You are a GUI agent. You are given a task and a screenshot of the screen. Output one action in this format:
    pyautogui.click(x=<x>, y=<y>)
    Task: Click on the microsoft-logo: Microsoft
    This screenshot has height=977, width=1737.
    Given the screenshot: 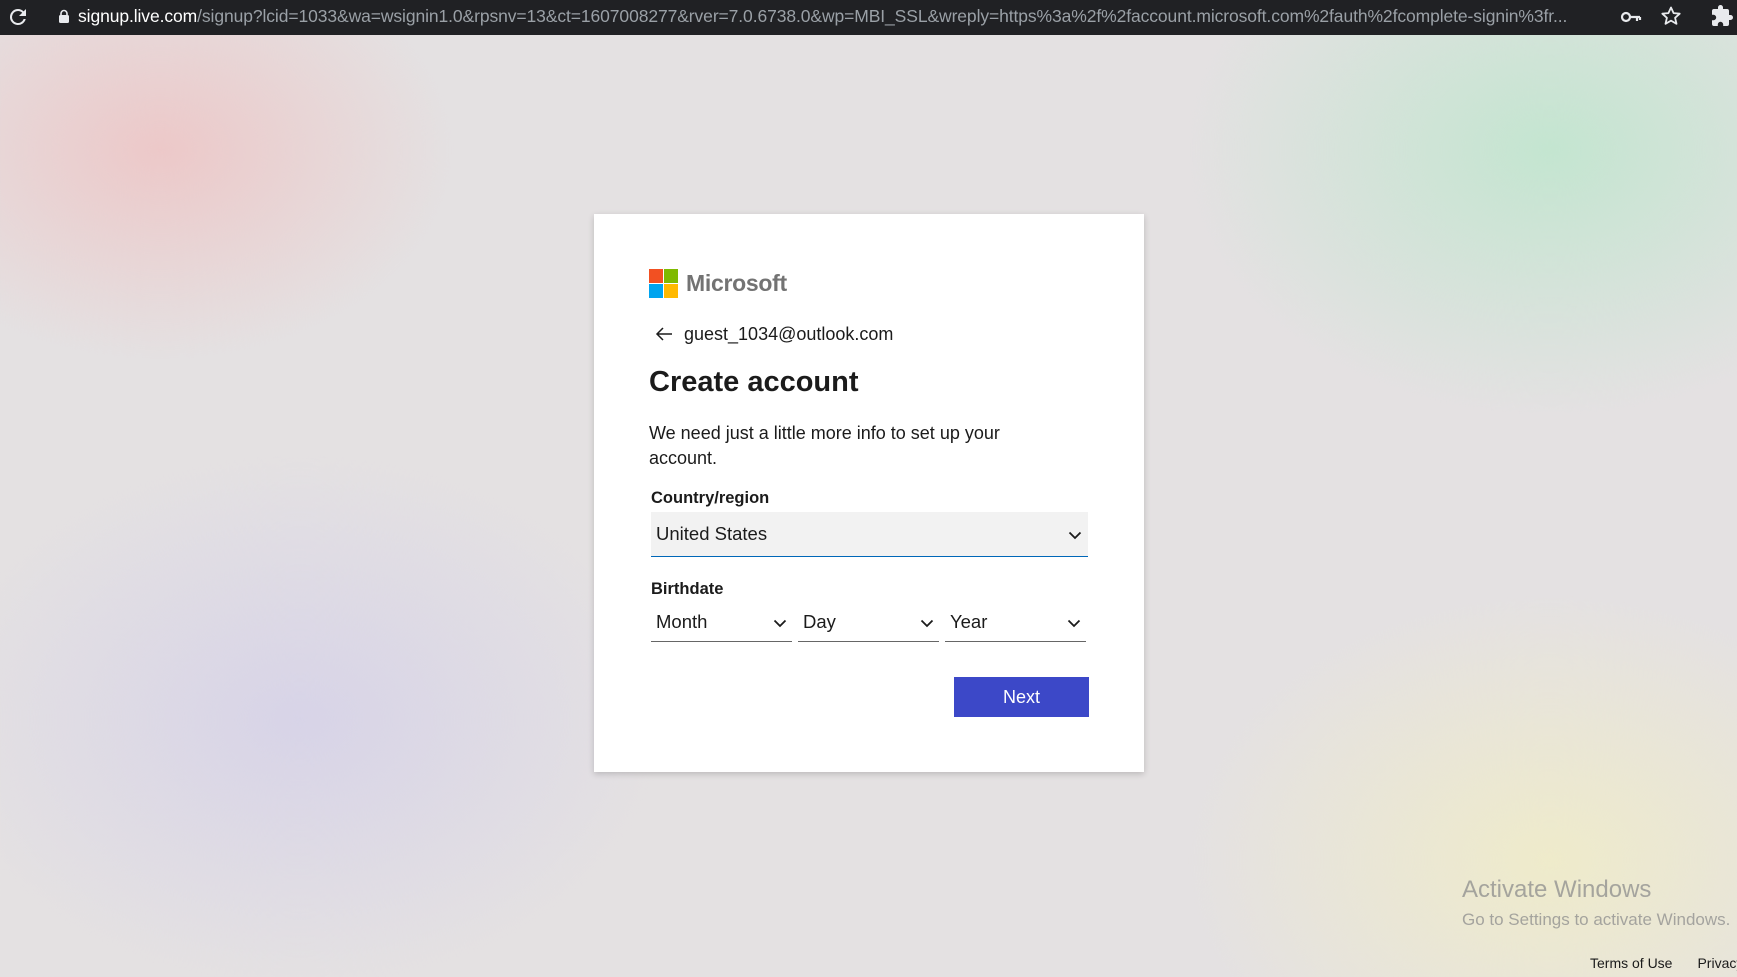 What is the action you would take?
    pyautogui.click(x=718, y=283)
    